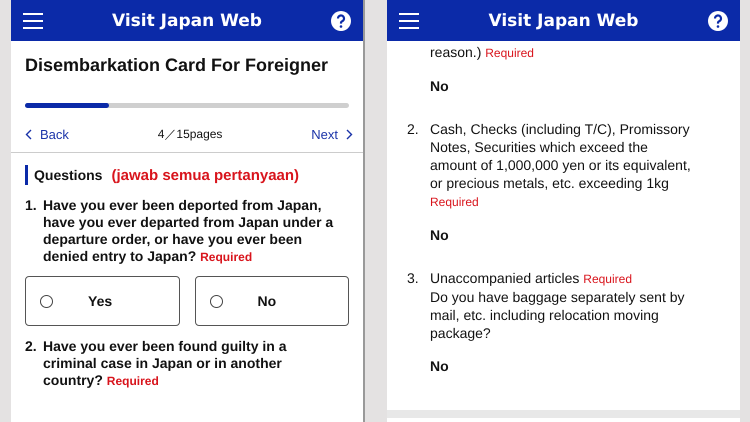  Describe the element at coordinates (546, 305) in the screenshot. I see `question-text: 3. Unaccompanied articles Required Do you have baggage separately sent by mail, etc. including relocation moving package?` at that location.